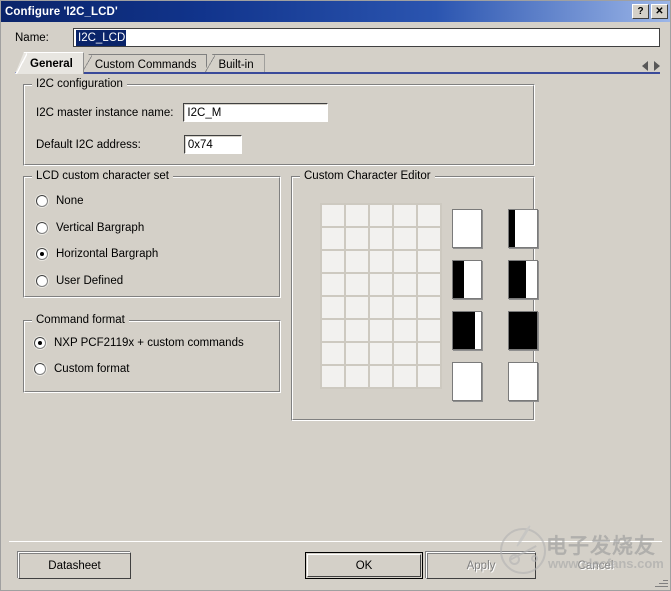 Image resolution: width=671 pixels, height=591 pixels. I want to click on default-i2c-address-label: Default I2C address:, so click(88, 144).